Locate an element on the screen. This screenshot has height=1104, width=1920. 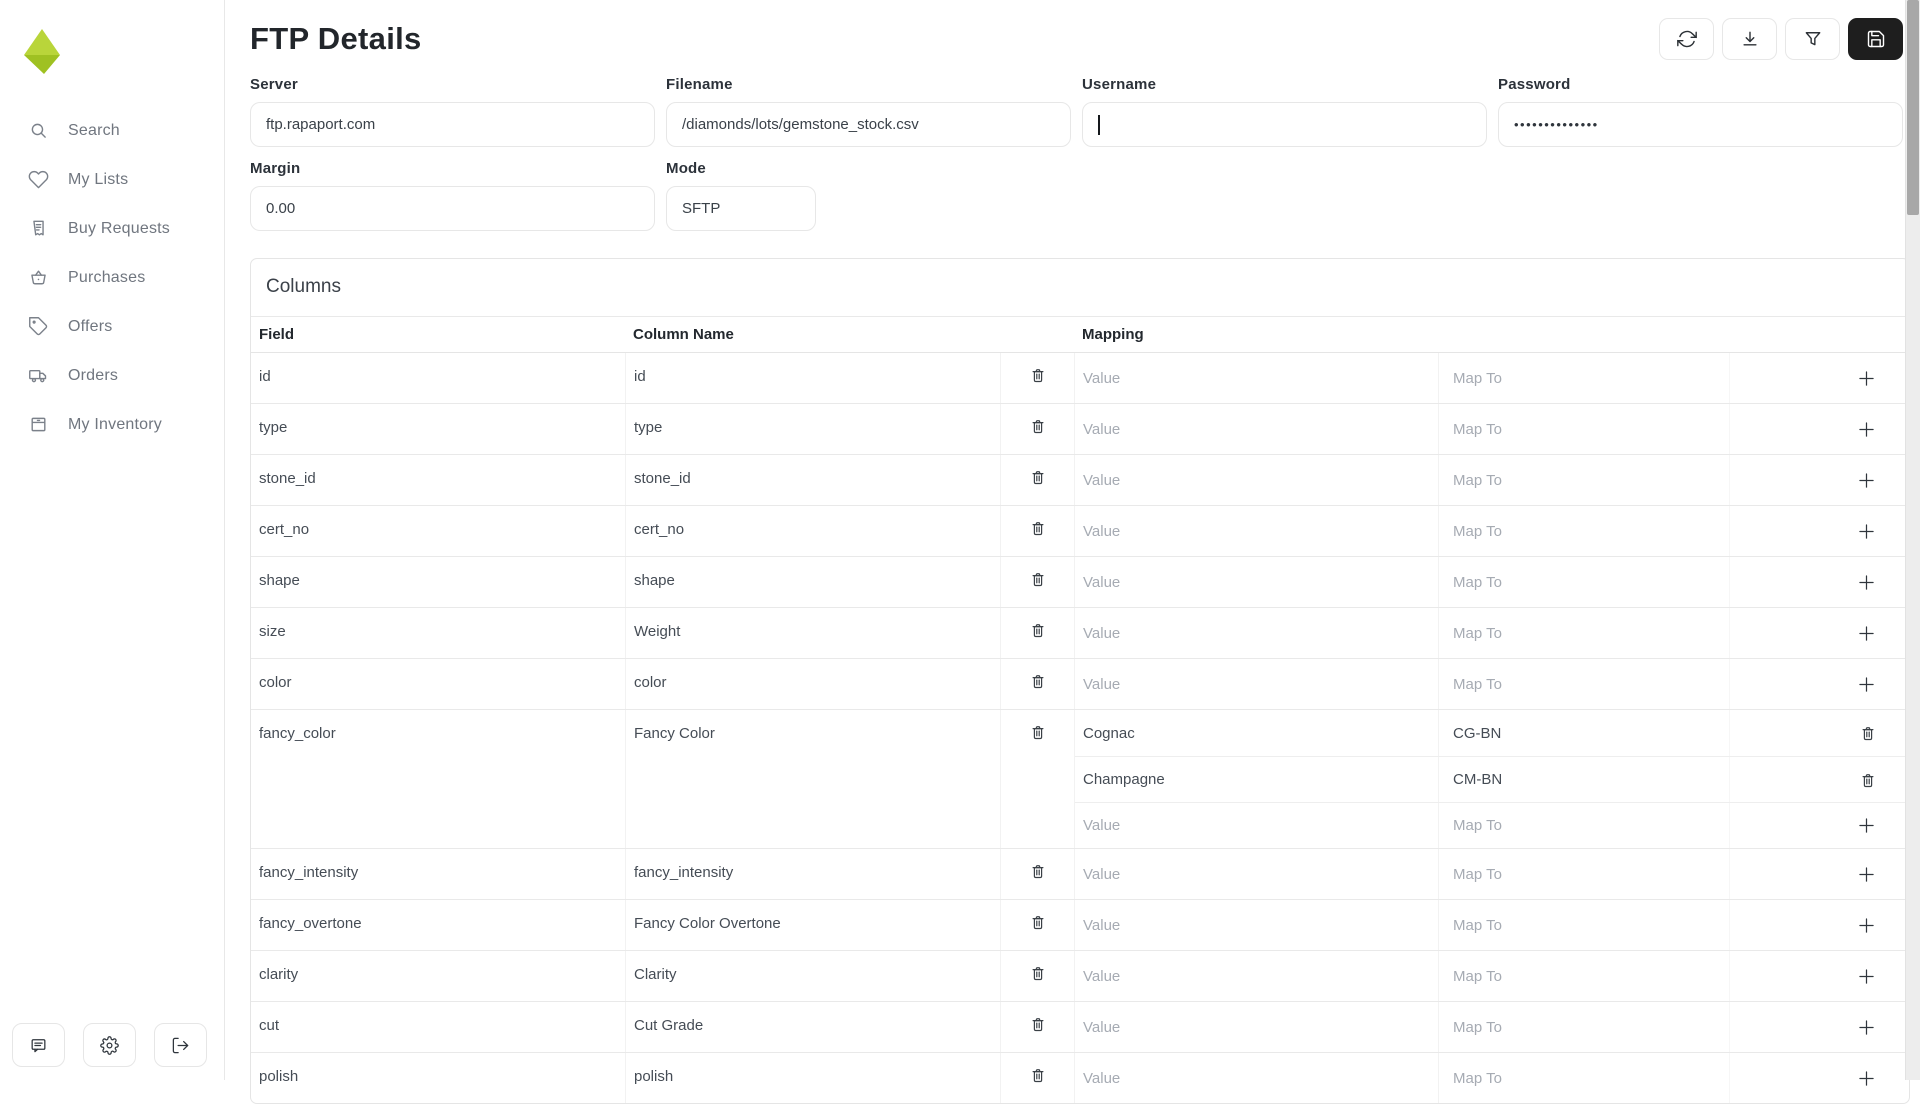
field-cell: polish is located at coordinates (279, 1076).